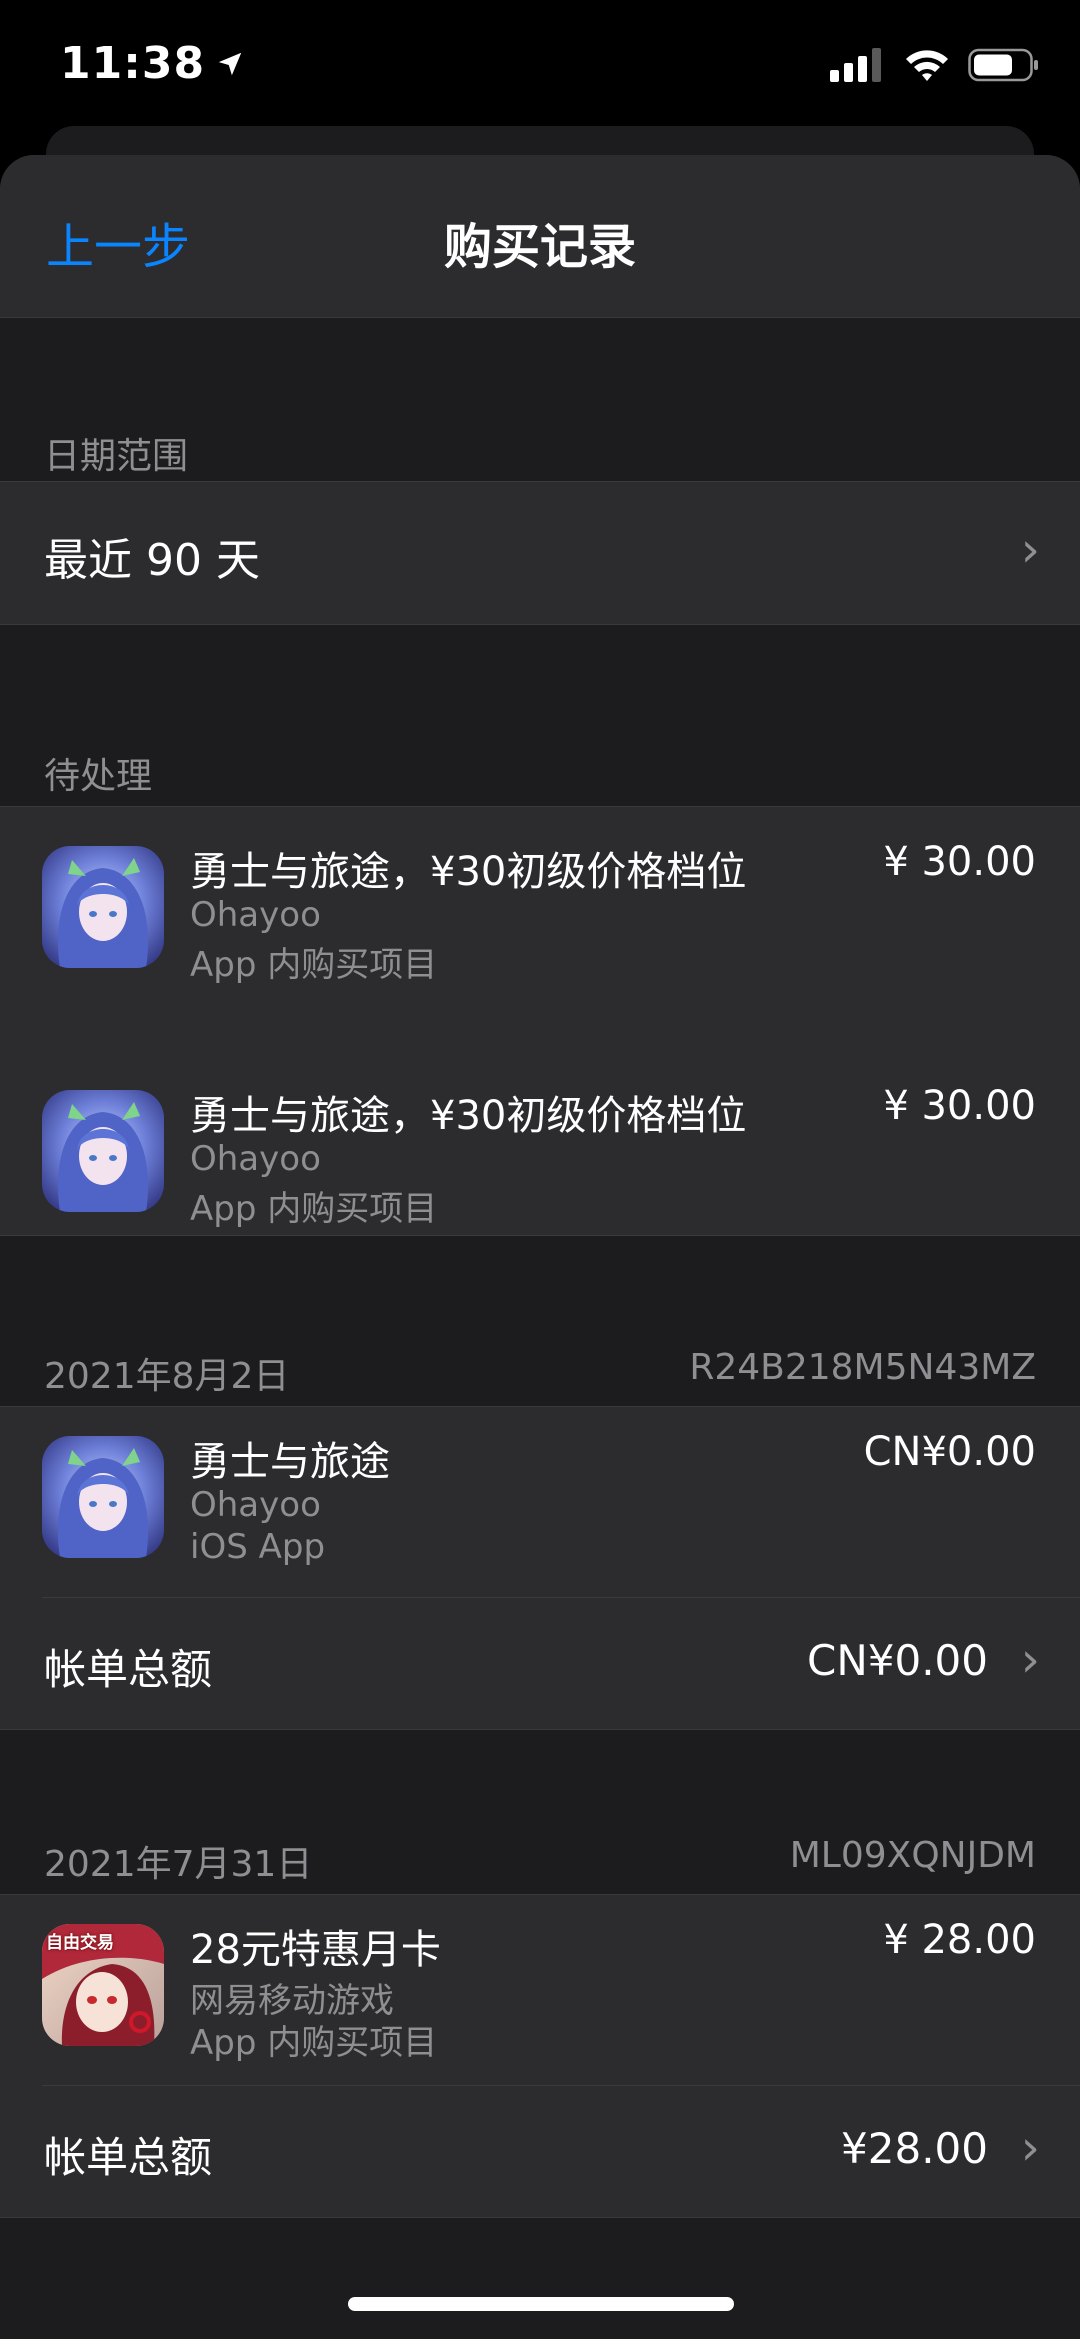 Image resolution: width=1080 pixels, height=2339 pixels. I want to click on order-id: ML09XQNJDM, so click(912, 1855).